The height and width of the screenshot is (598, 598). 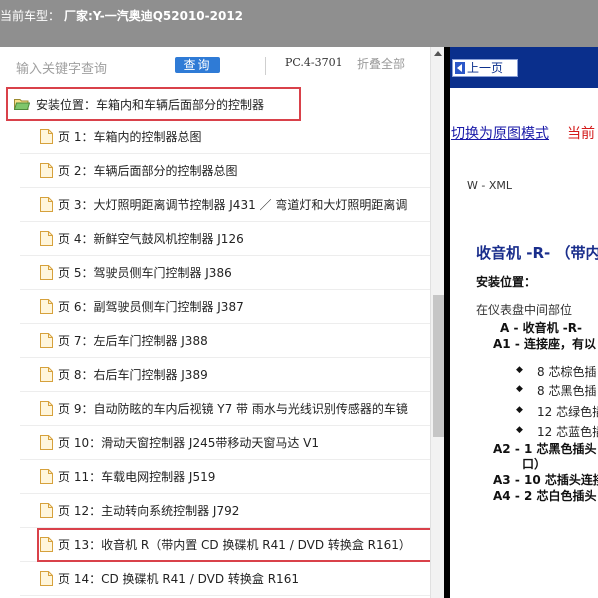 What do you see at coordinates (489, 185) in the screenshot?
I see `doc-code: W - XML` at bounding box center [489, 185].